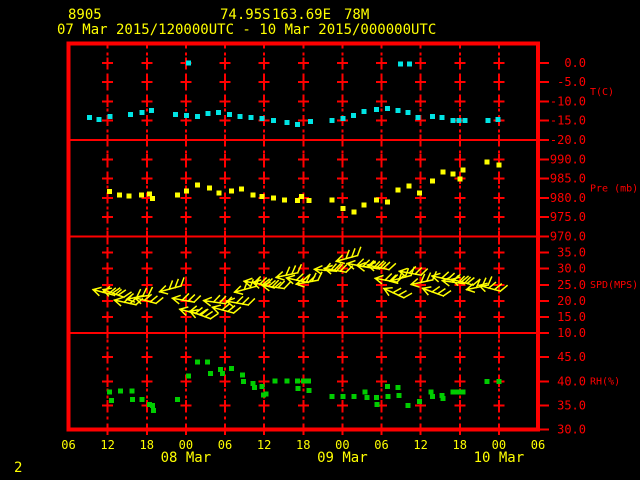 The width and height of the screenshot is (640, 480). What do you see at coordinates (571, 357) in the screenshot?
I see `svg-text: 45.0` at bounding box center [571, 357].